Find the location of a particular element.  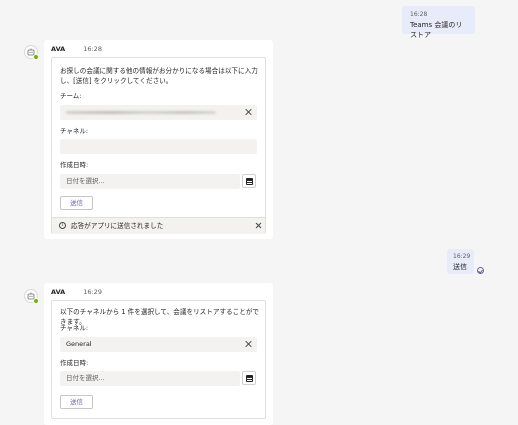

notice-text: 応答がアプリに送信されました is located at coordinates (117, 226).